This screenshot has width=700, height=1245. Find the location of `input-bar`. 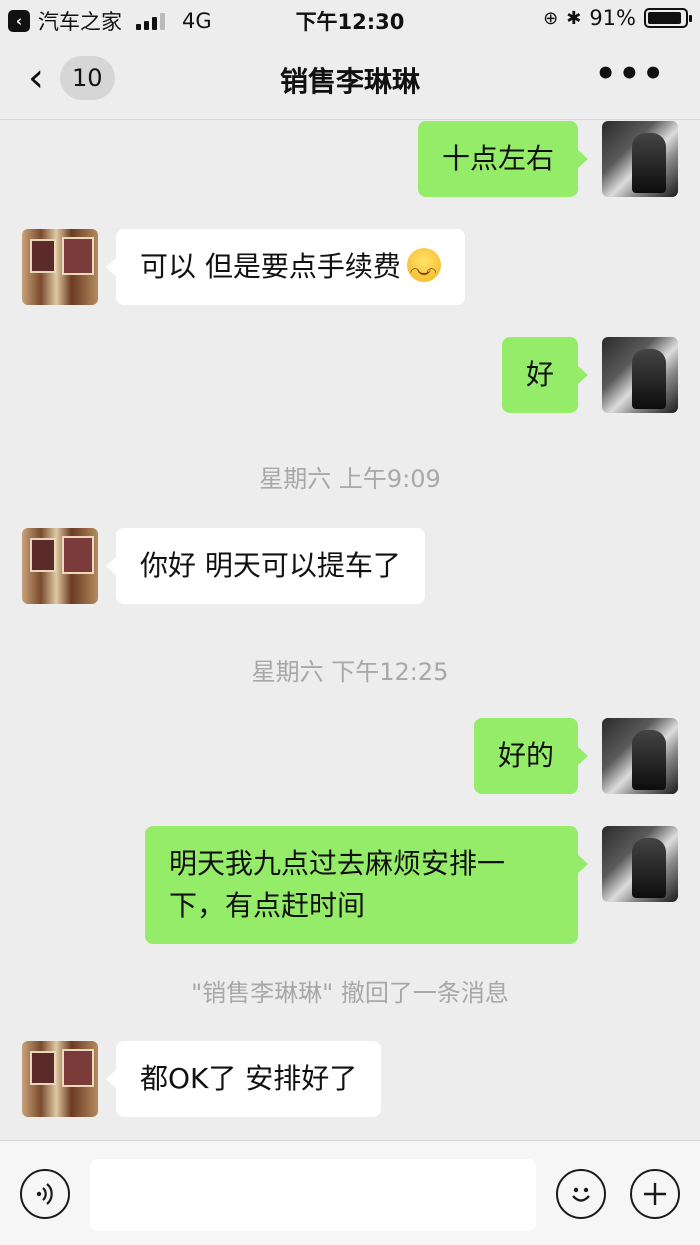

input-bar is located at coordinates (350, 1192).